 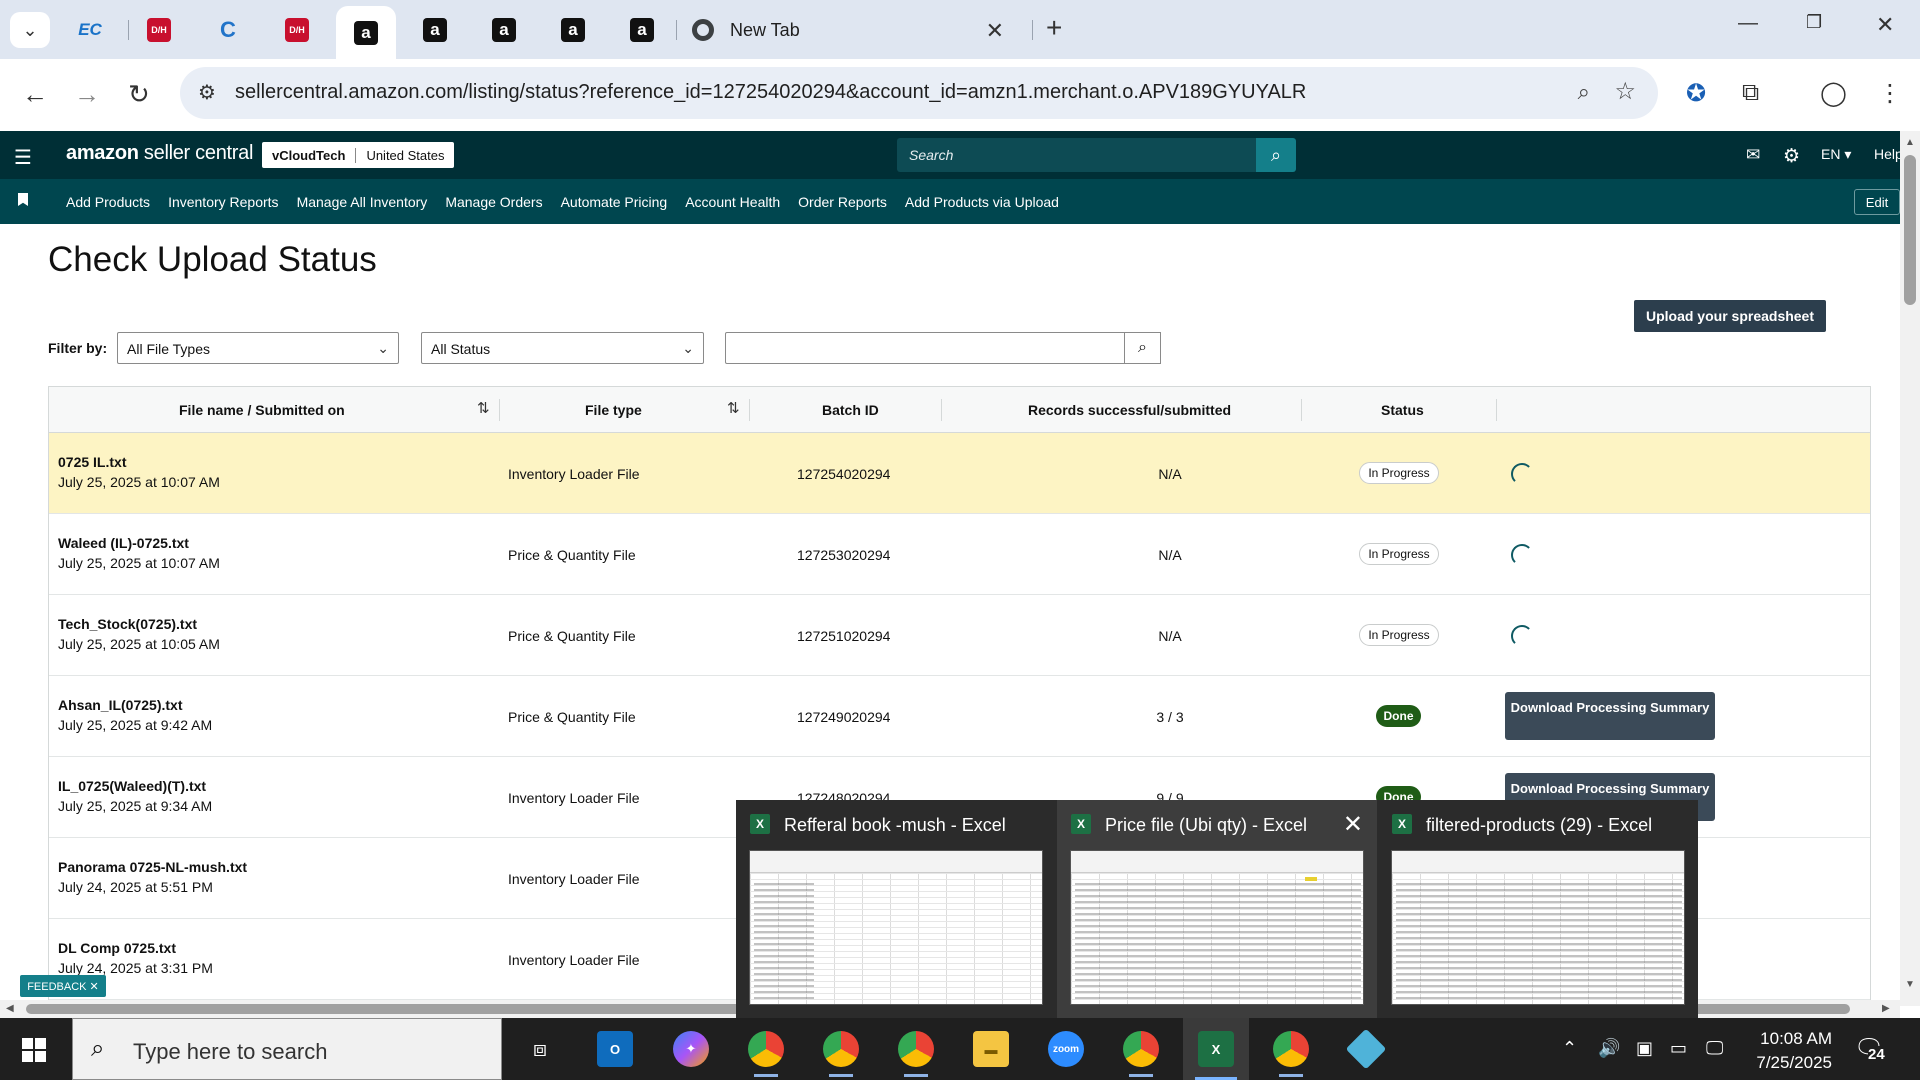 What do you see at coordinates (1910, 568) in the screenshot?
I see `vertical-scrollbar: ▲ ▼` at bounding box center [1910, 568].